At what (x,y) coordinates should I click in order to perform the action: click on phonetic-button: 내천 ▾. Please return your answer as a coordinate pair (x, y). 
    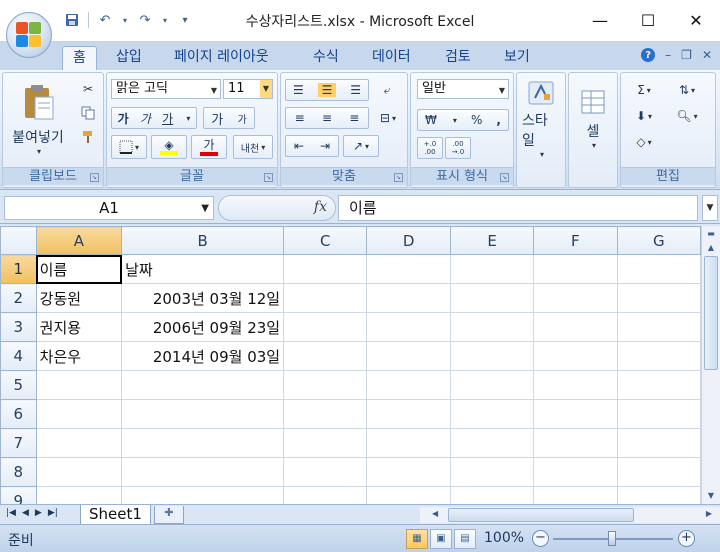
    Looking at the image, I should click on (253, 147).